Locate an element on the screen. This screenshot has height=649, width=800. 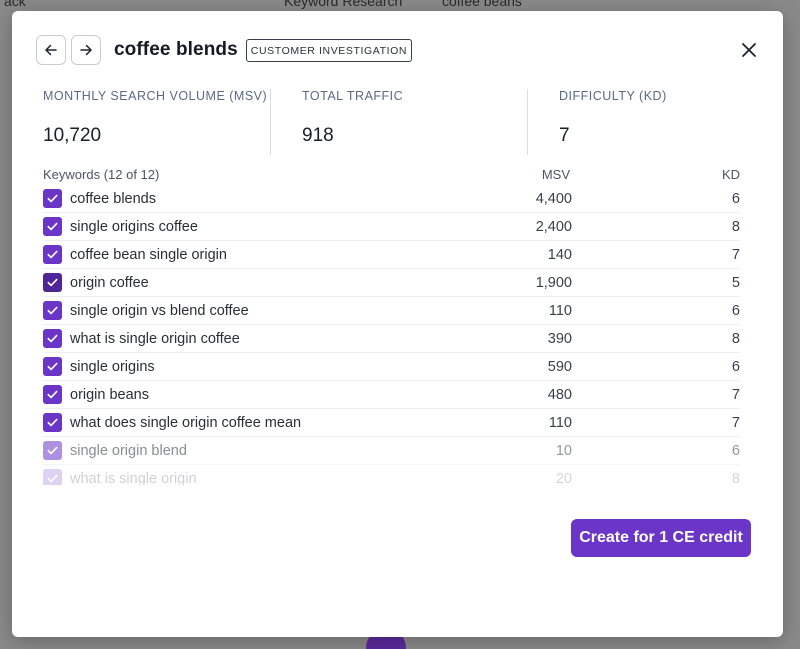
stat-label: DIFFICULTY (KD) is located at coordinates (613, 96).